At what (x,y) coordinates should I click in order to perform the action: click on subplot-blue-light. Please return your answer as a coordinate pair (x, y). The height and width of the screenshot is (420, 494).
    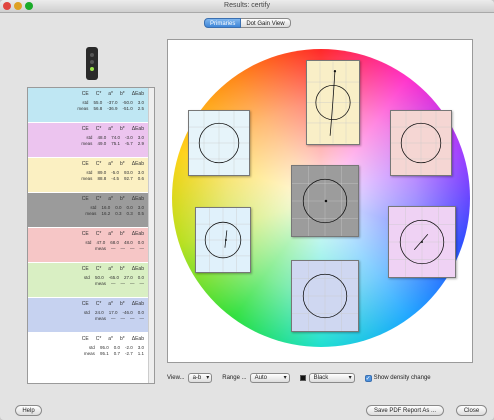
    Looking at the image, I should click on (223, 240).